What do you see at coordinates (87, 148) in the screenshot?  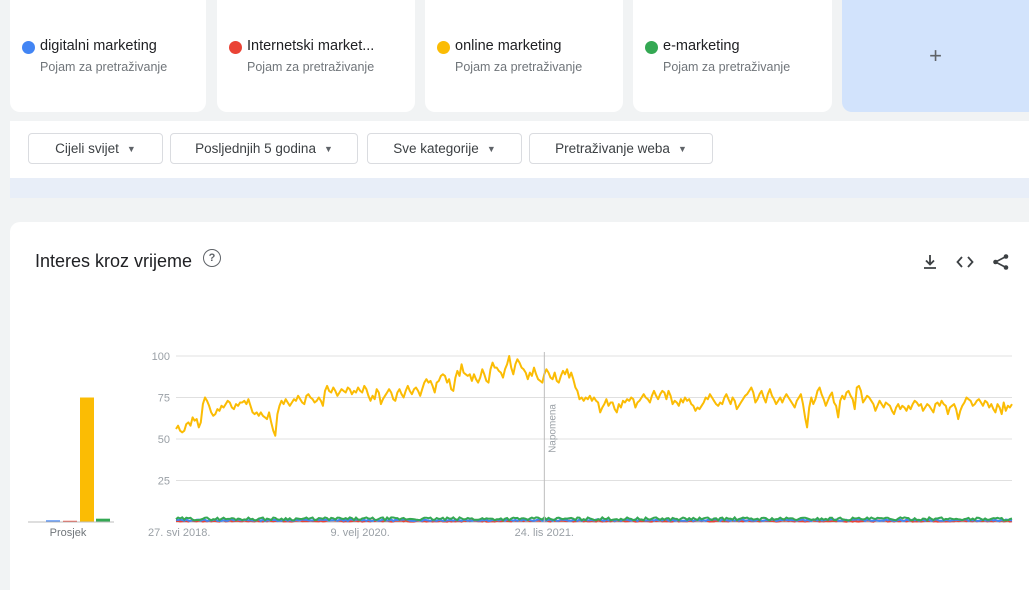 I see `region-dropdown-label: Cijeli svijet` at bounding box center [87, 148].